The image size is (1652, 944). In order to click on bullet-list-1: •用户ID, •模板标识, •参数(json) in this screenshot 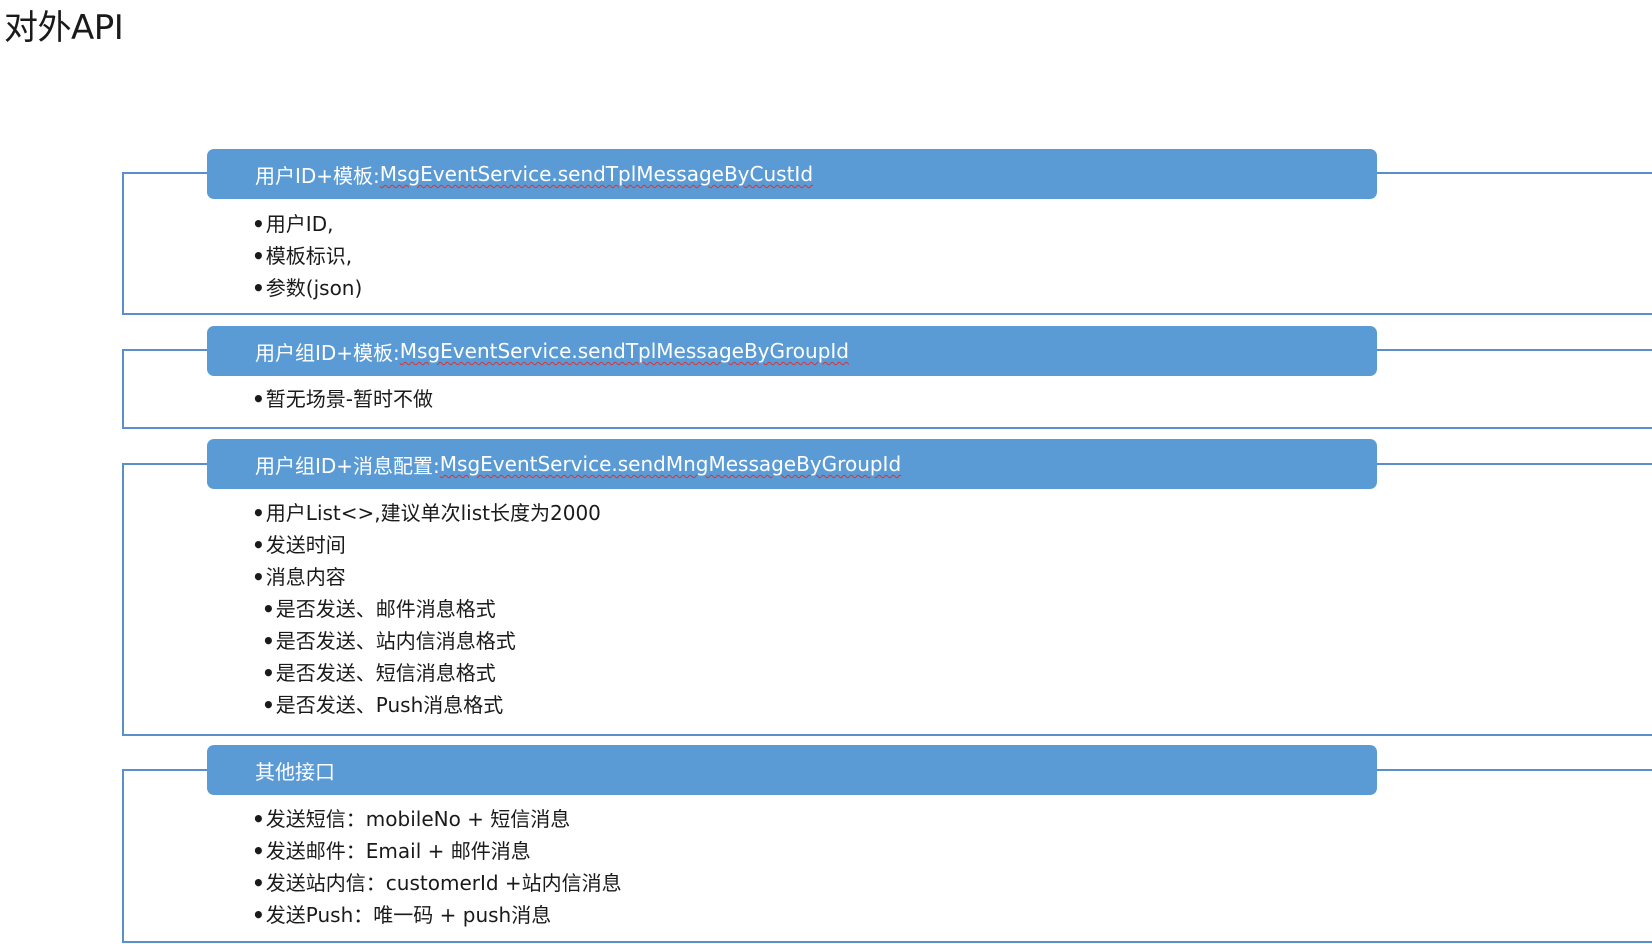, I will do `click(307, 256)`.